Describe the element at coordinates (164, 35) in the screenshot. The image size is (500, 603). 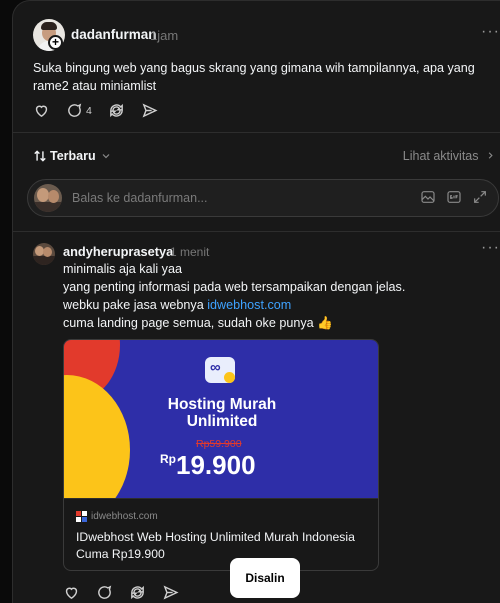
I see `op-timestamp: 1jam` at that location.